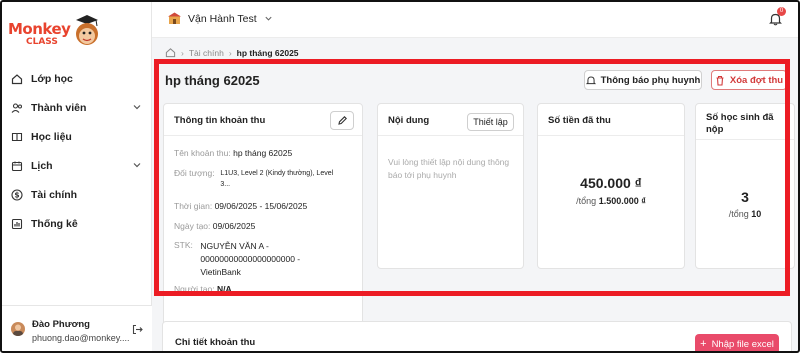  Describe the element at coordinates (17, 137) in the screenshot. I see `book-icon` at that location.